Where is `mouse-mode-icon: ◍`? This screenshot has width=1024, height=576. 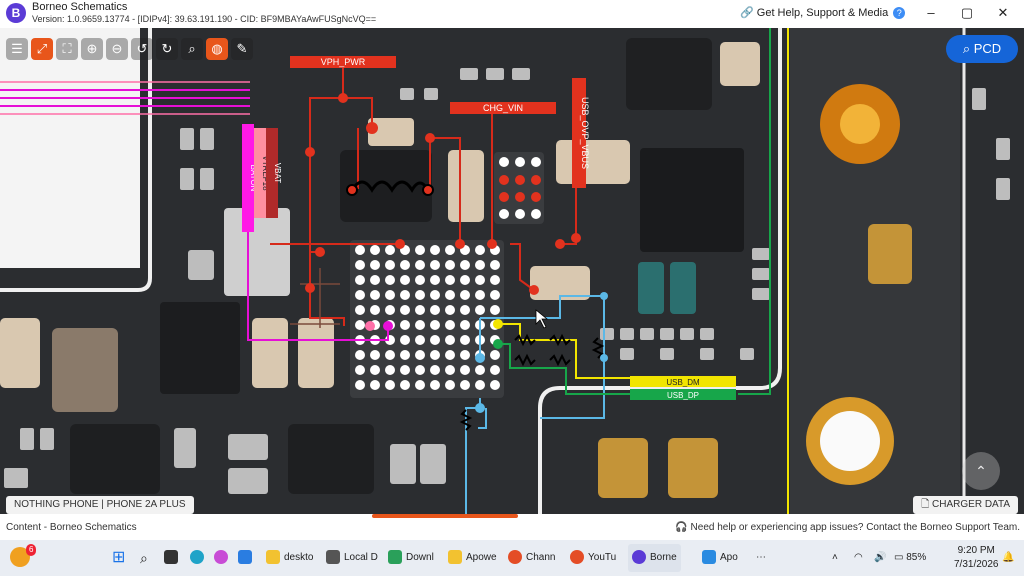
mouse-mode-icon: ◍ is located at coordinates (217, 49).